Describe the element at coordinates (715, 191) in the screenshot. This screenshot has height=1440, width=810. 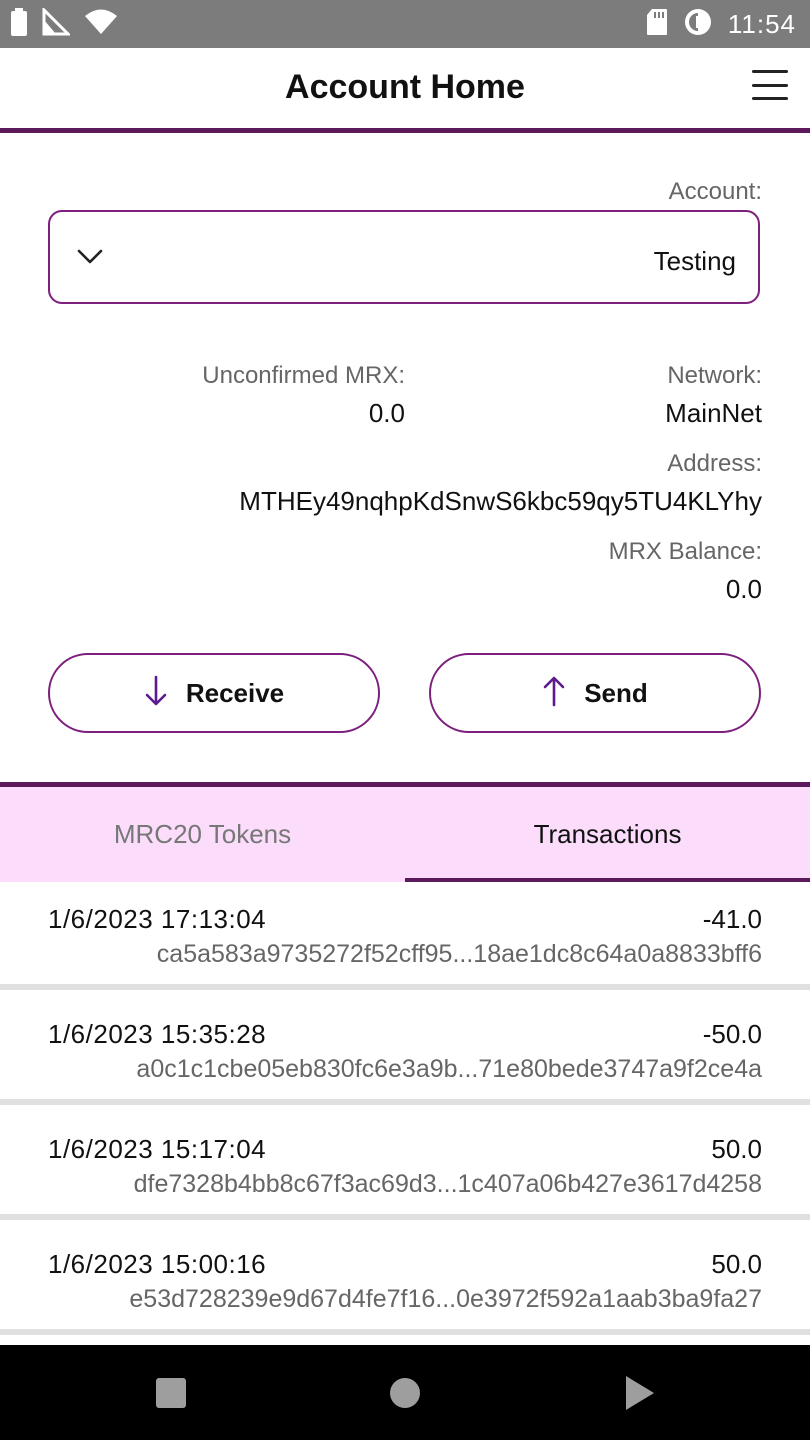
I see `account-label: Account:` at that location.